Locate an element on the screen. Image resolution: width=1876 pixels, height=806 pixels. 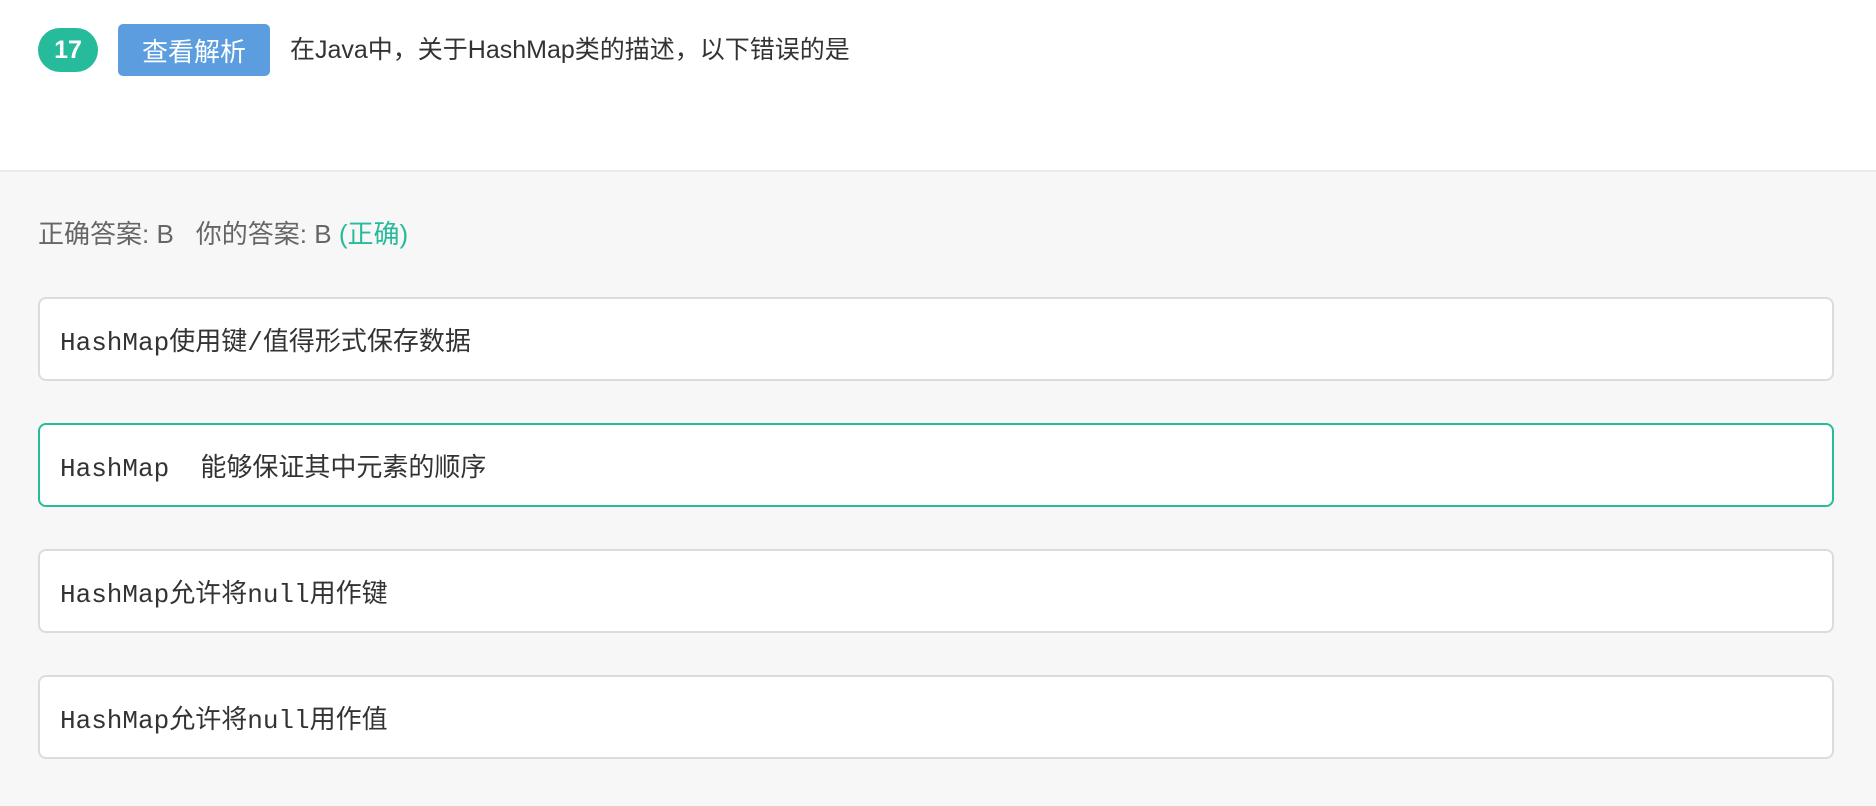
option-a: HashMap使用键/值得形式保存数据 is located at coordinates (936, 339).